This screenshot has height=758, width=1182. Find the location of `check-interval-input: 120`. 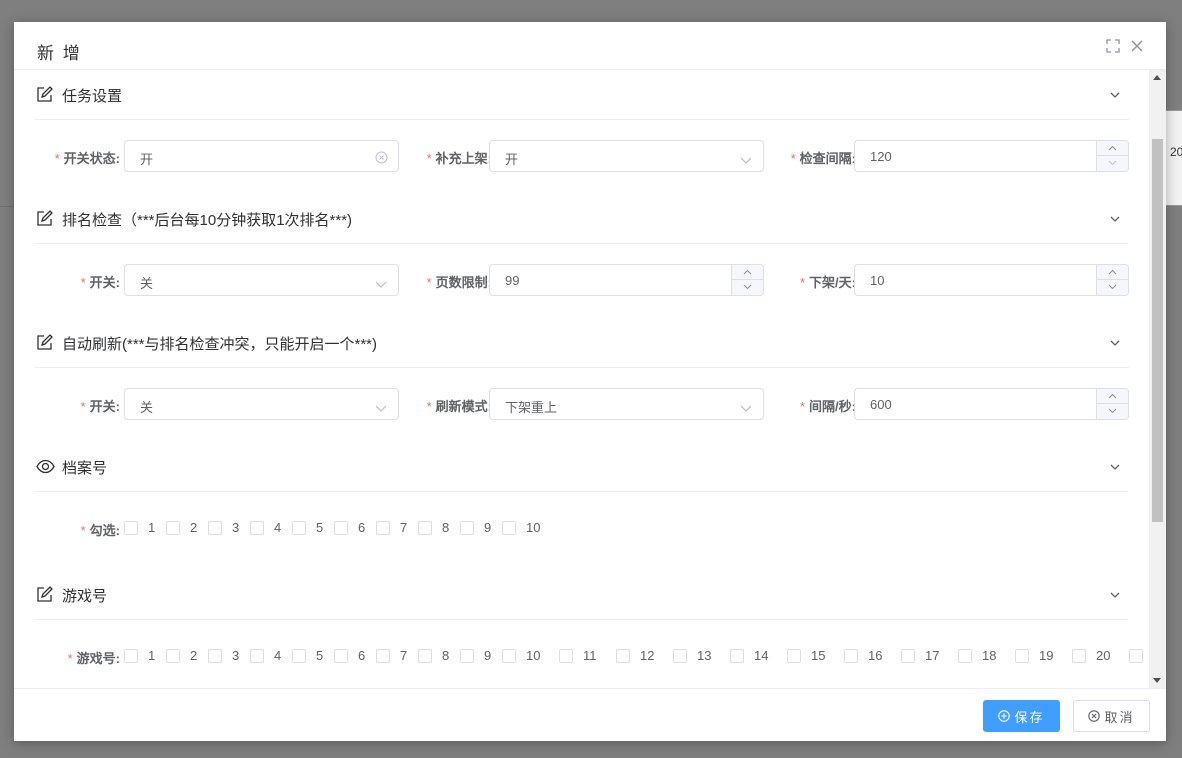

check-interval-input: 120 is located at coordinates (991, 156).